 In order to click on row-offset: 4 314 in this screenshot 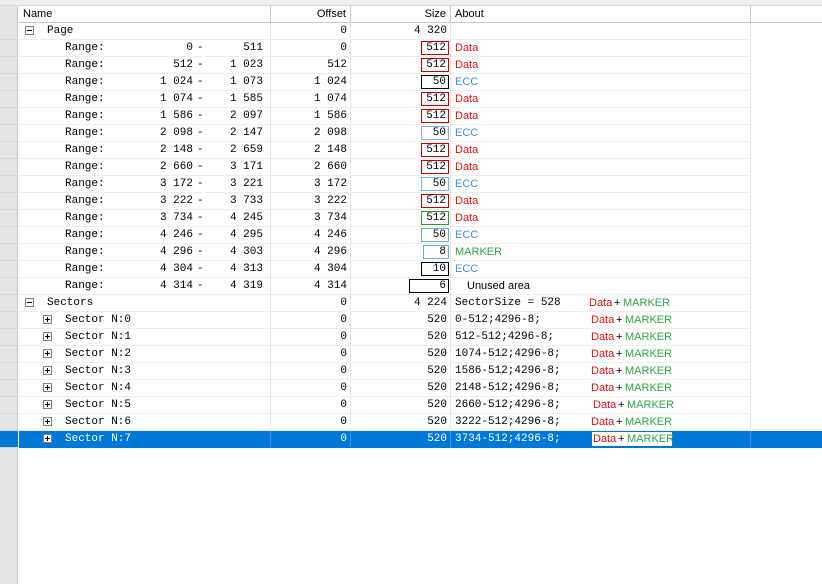, I will do `click(330, 286)`.